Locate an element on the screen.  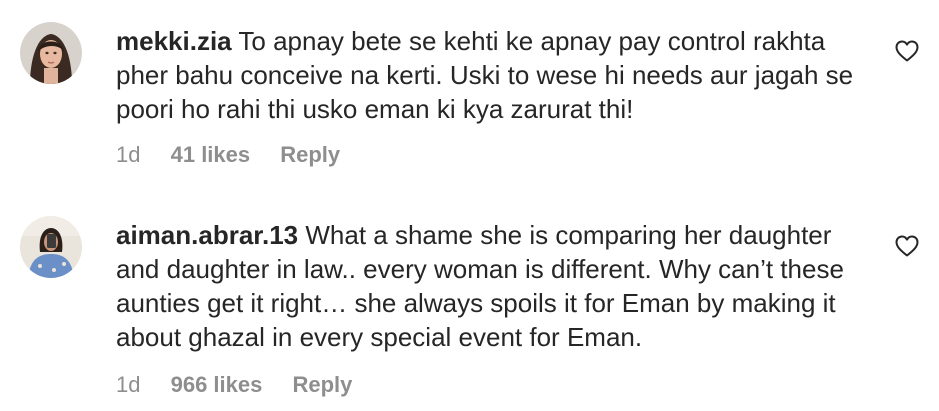
likes-count: 41 likes is located at coordinates (211, 155).